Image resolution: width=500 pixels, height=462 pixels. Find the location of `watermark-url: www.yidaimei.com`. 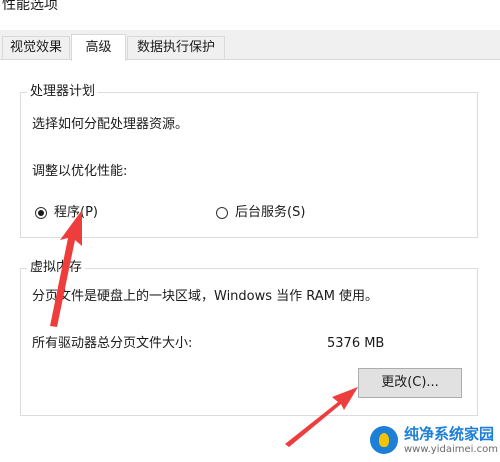

watermark-url: www.yidaimei.com is located at coordinates (451, 449).